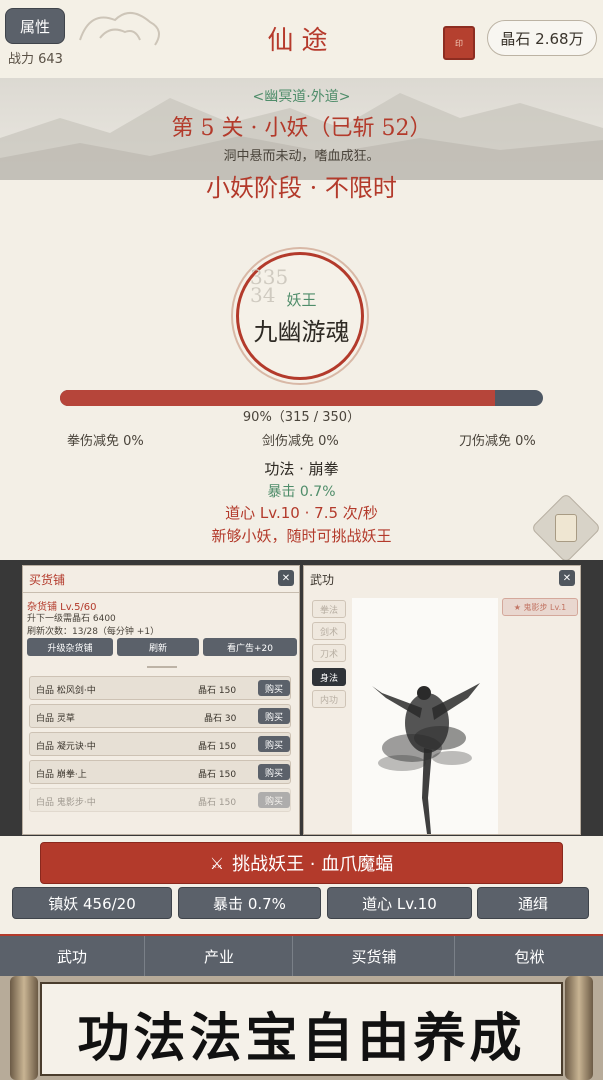 The image size is (603, 1080). What do you see at coordinates (459, 43) in the screenshot?
I see `seal-stamp-icon: 印` at bounding box center [459, 43].